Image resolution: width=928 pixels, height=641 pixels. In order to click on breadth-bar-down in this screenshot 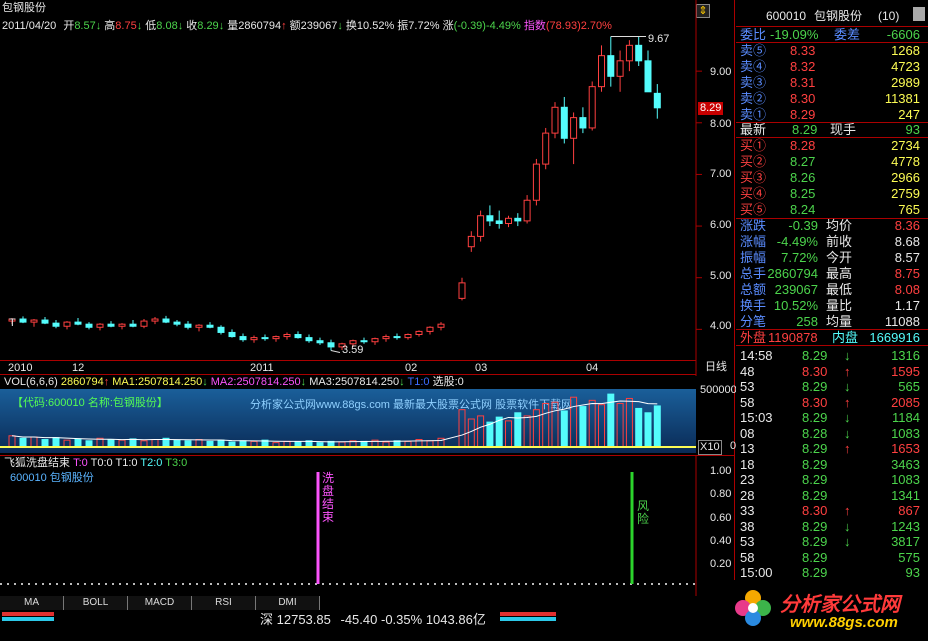, I will do `click(28, 619)`.